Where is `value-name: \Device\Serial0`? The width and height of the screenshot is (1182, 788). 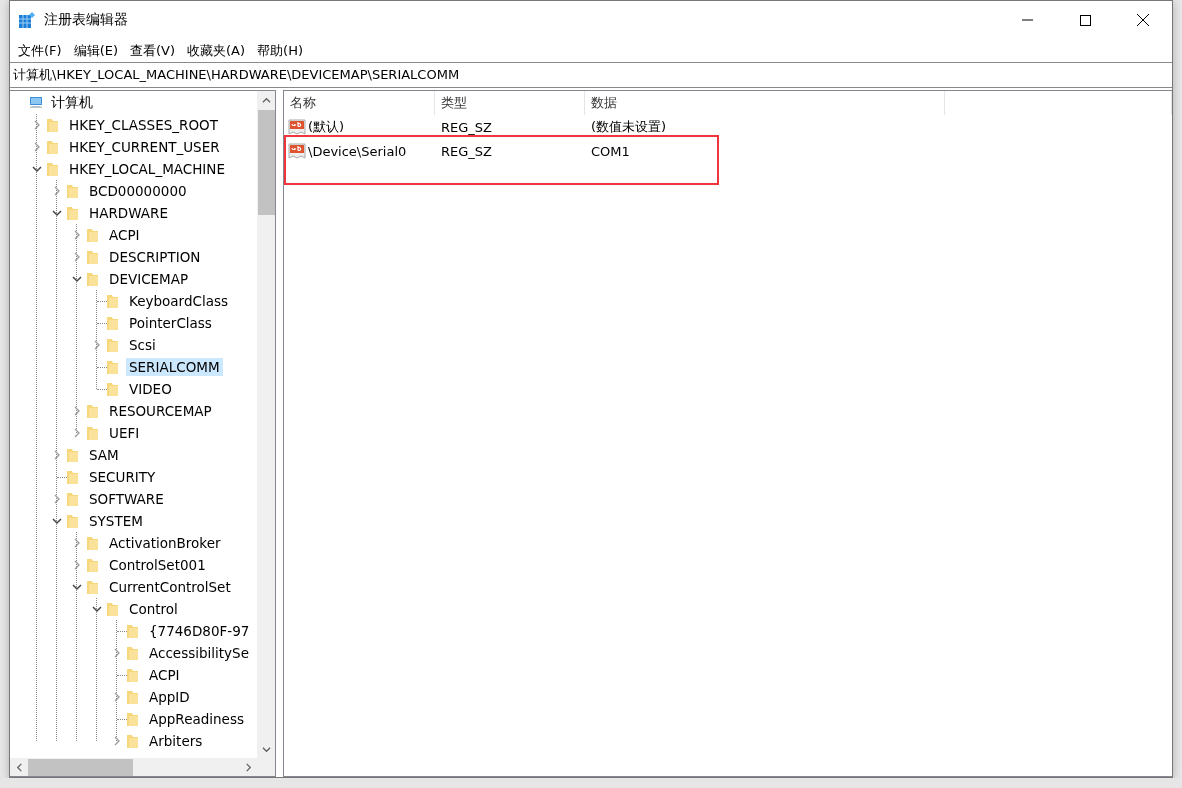 value-name: \Device\Serial0 is located at coordinates (357, 151).